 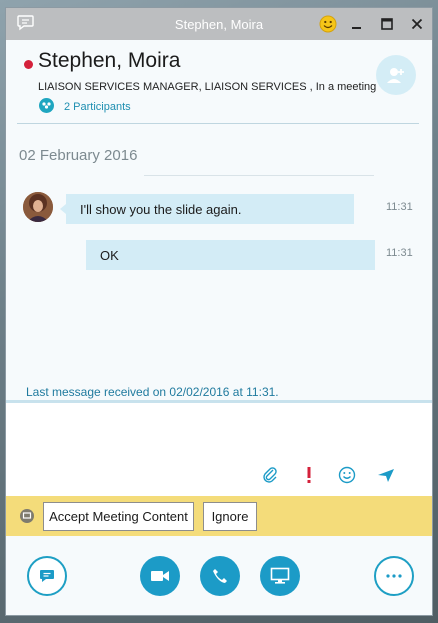 I want to click on skype-logo-icon, so click(x=25, y=23).